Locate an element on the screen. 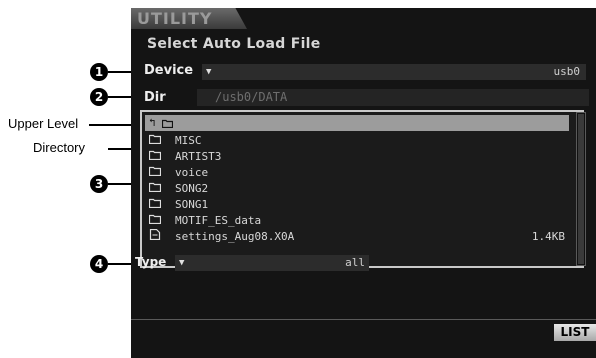 This screenshot has width=596, height=358. type-select: ▼ all is located at coordinates (272, 263).